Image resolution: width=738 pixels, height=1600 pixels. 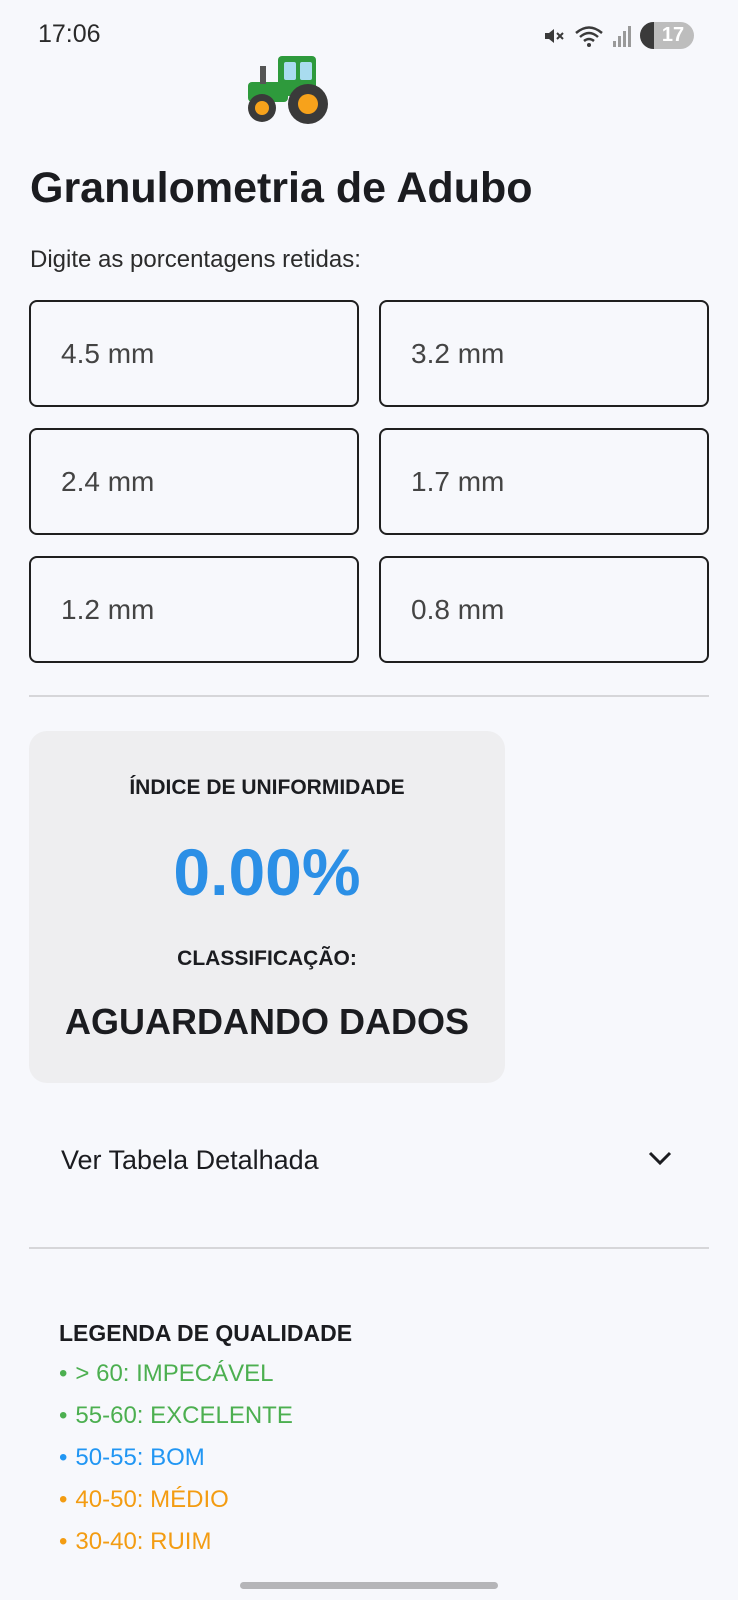 I want to click on legend-item: • 55-60: EXCELENTE, so click(x=205, y=1422).